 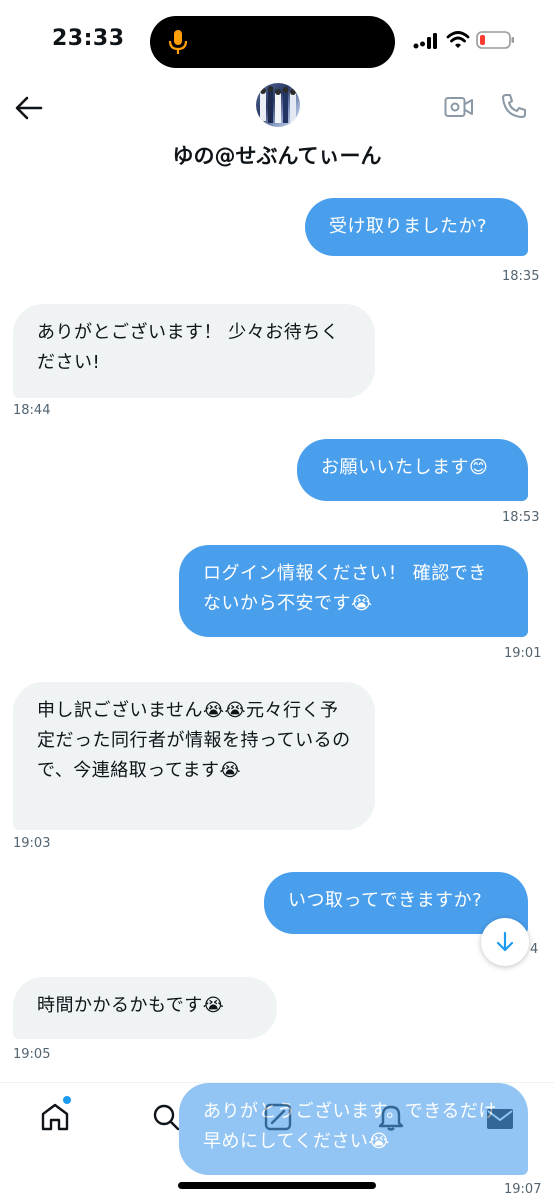 I want to click on microphone-icon, so click(x=178, y=42).